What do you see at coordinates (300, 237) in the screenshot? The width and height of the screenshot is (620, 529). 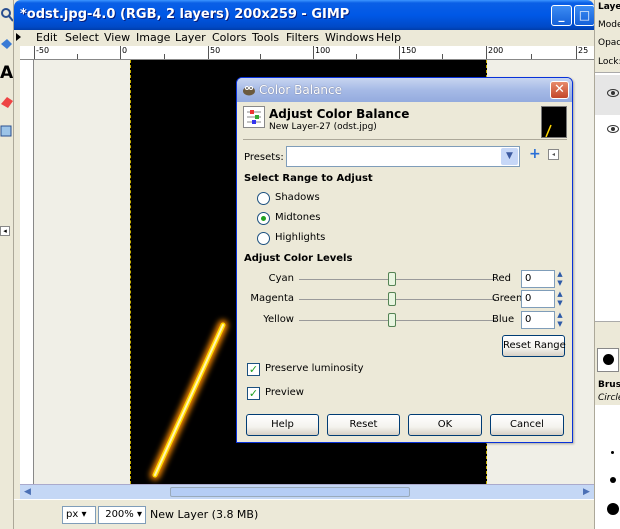 I see `radio-label: Highlights` at bounding box center [300, 237].